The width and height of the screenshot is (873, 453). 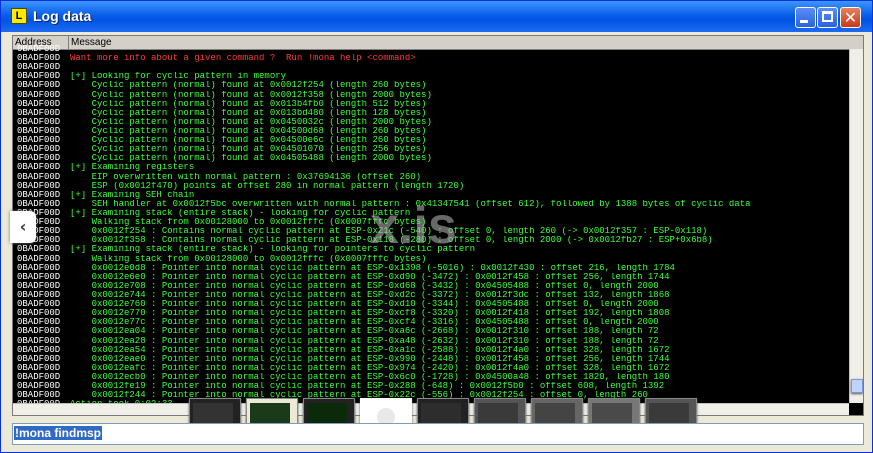 I want to click on log-row-message: [+] Examining SEH chain, so click(x=132, y=195).